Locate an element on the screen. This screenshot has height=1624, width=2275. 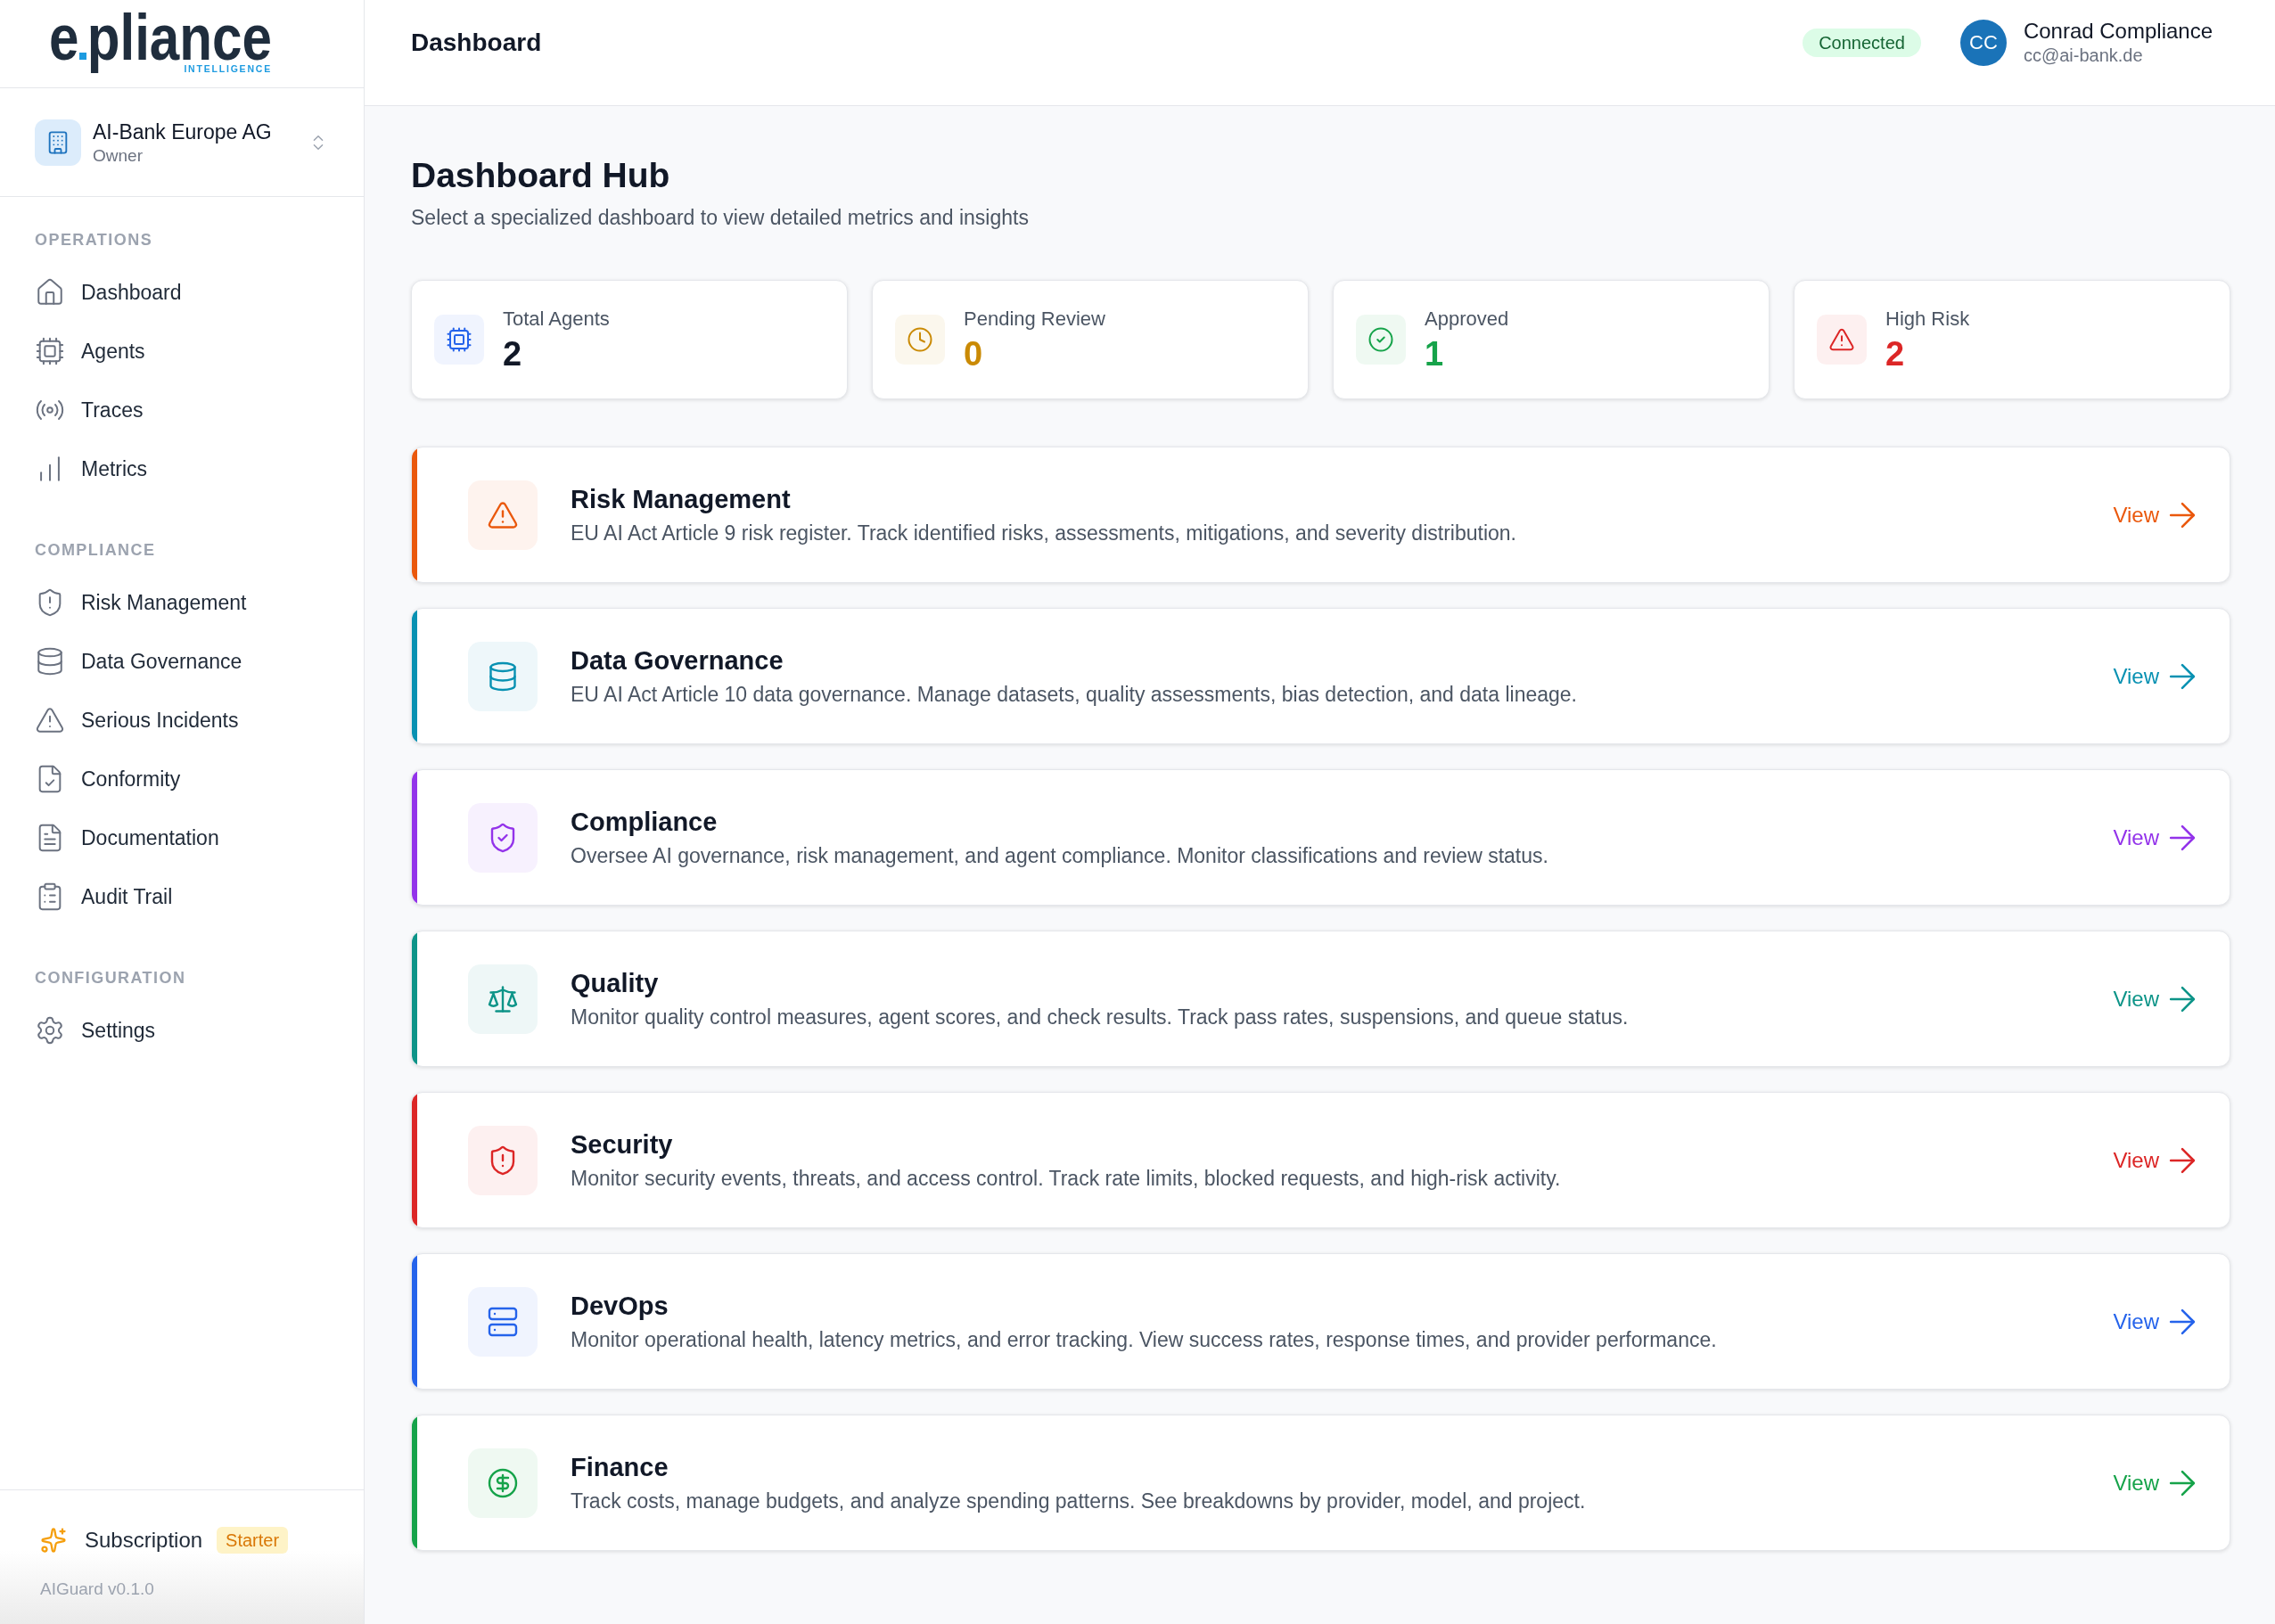
module-title: Compliance is located at coordinates (645, 822).